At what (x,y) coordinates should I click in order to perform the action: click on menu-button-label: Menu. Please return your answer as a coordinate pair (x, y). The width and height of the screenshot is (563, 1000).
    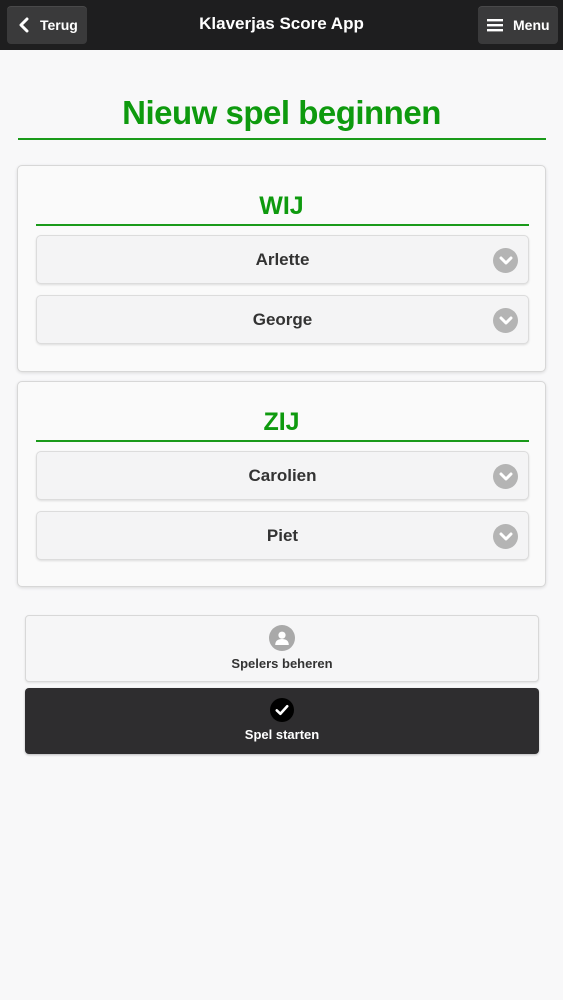
    Looking at the image, I should click on (531, 25).